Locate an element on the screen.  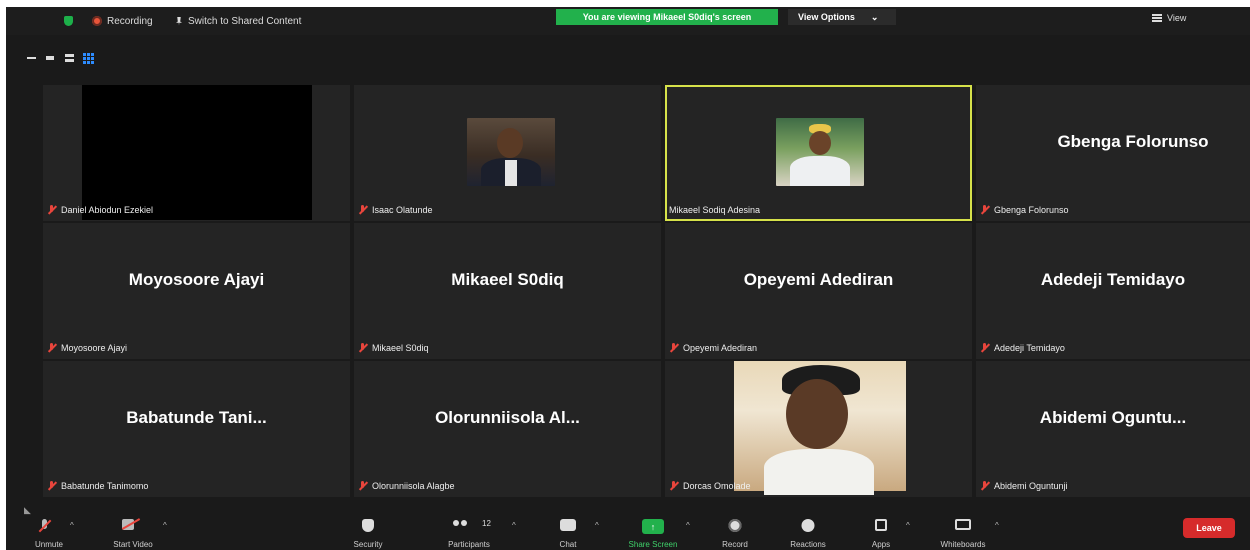
share-screen-button: ↑ ^ Share Screen is located at coordinates (655, 533).